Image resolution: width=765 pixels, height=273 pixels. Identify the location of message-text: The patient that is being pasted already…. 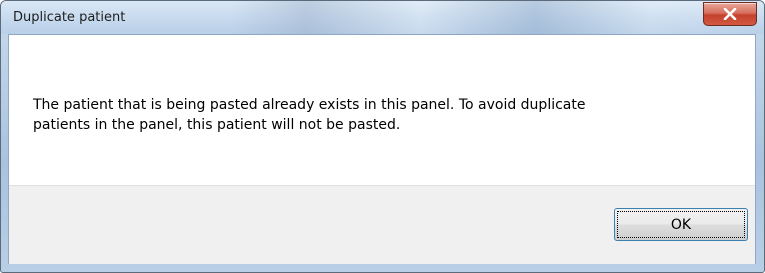
(383, 115).